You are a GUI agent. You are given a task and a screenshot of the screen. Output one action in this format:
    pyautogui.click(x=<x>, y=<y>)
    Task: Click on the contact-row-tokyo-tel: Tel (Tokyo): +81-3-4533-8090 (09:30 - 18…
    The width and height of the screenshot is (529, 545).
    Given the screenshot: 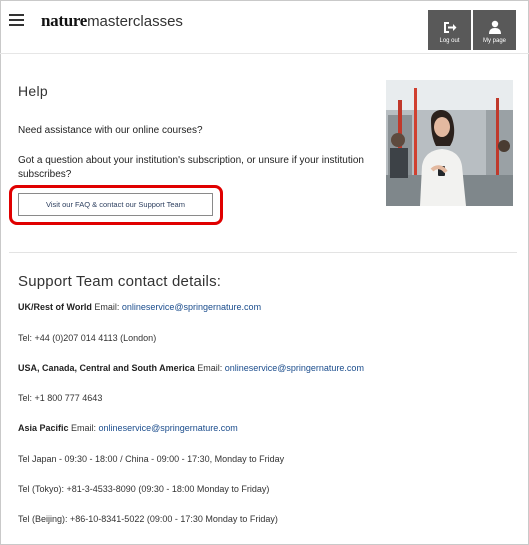 What is the action you would take?
    pyautogui.click(x=144, y=489)
    